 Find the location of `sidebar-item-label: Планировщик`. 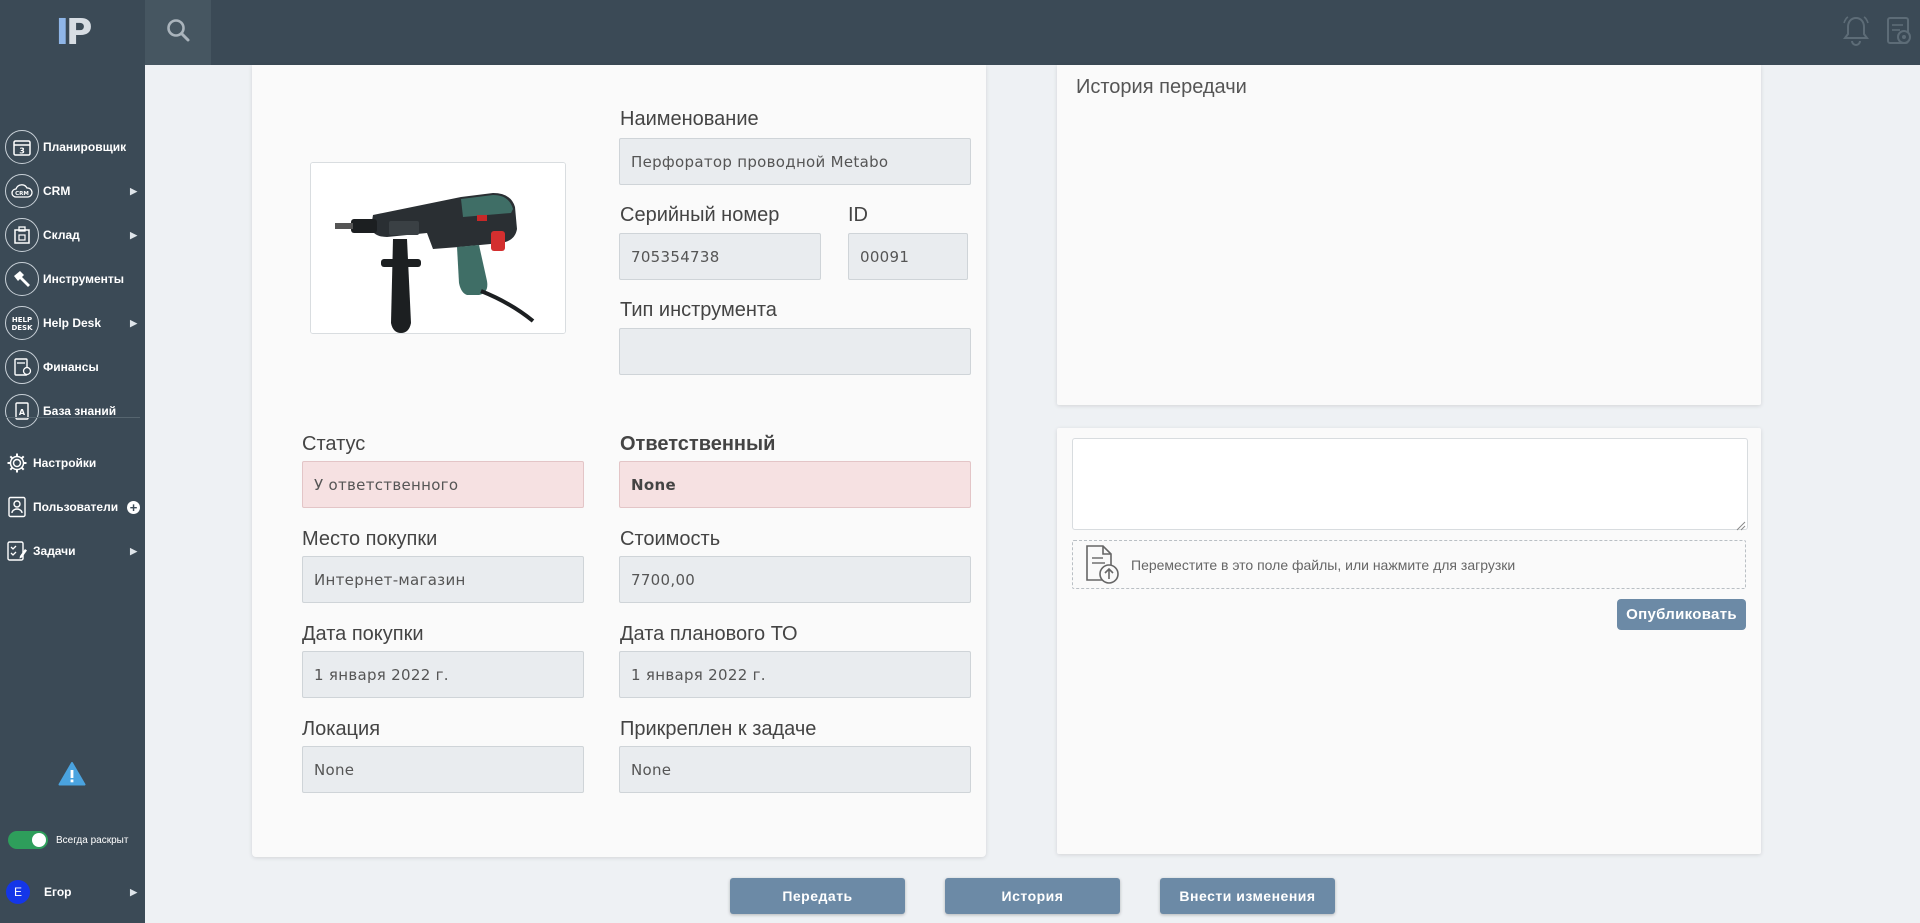

sidebar-item-label: Планировщик is located at coordinates (85, 147).